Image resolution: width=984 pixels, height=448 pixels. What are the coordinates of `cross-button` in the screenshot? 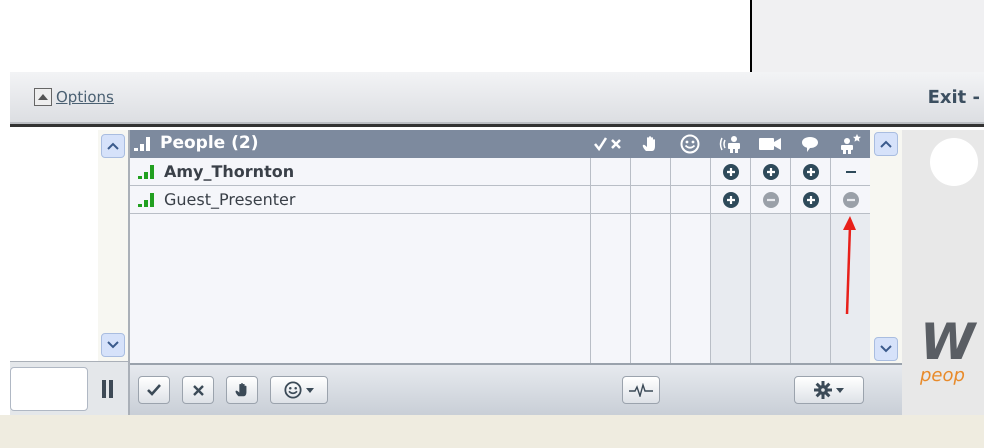 It's located at (198, 390).